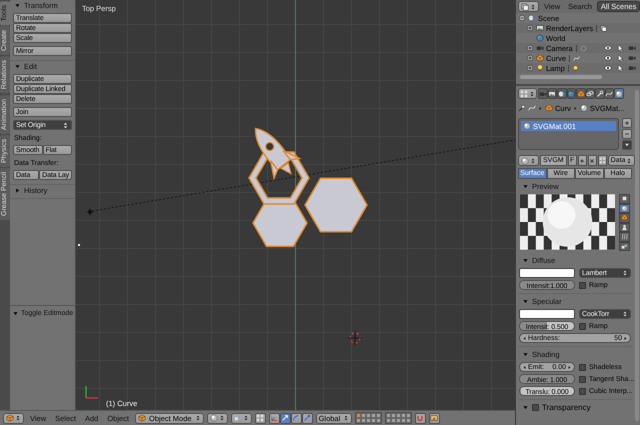 Image resolution: width=640 pixels, height=425 pixels. I want to click on collapse-toggle-icon, so click(522, 18).